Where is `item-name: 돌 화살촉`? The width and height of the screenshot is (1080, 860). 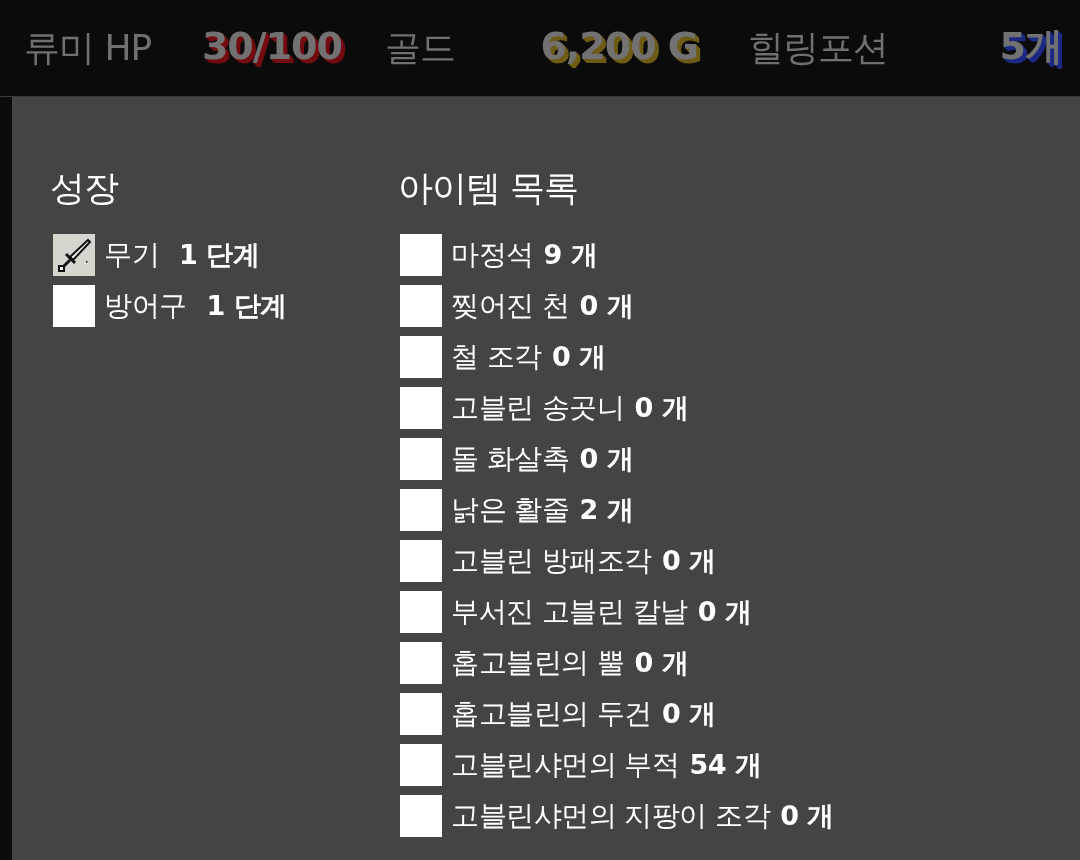 item-name: 돌 화살촉 is located at coordinates (510, 459).